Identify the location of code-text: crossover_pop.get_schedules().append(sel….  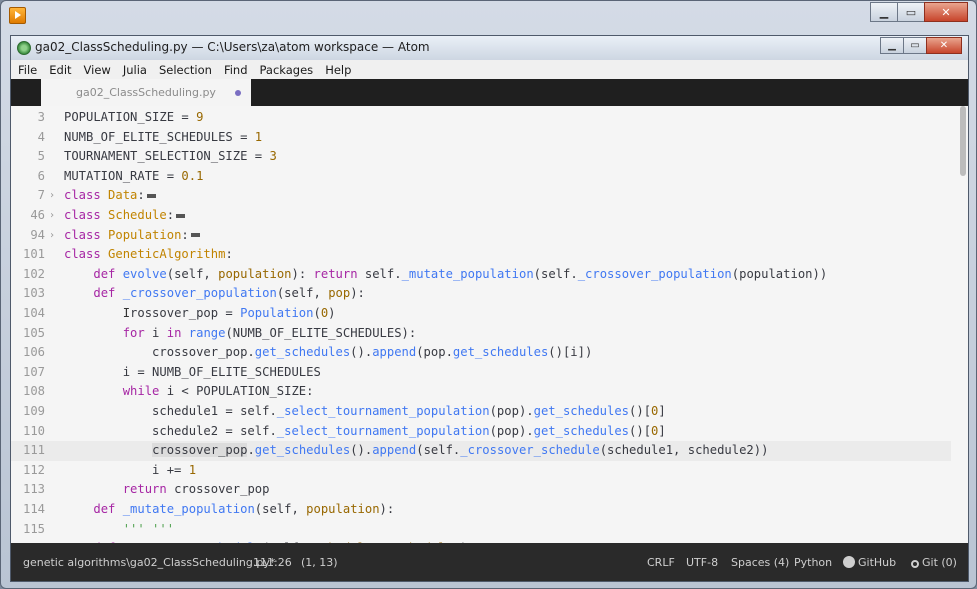
(416, 451).